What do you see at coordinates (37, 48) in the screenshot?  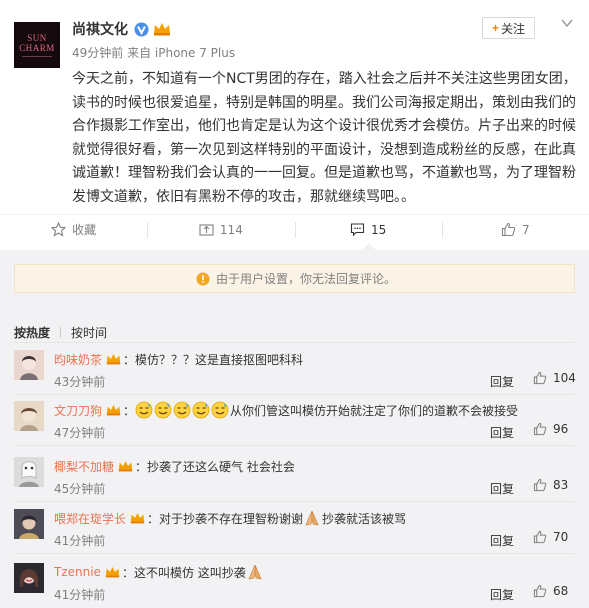 I see `logo-line-2: CHARM` at bounding box center [37, 48].